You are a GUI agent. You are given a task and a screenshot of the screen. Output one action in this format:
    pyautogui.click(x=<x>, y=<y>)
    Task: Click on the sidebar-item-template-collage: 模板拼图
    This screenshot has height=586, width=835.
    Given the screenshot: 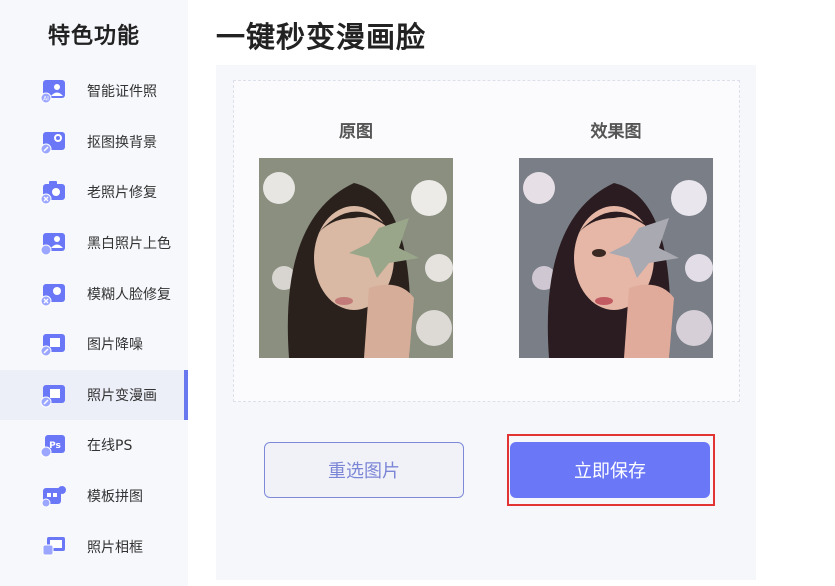 What is the action you would take?
    pyautogui.click(x=94, y=496)
    